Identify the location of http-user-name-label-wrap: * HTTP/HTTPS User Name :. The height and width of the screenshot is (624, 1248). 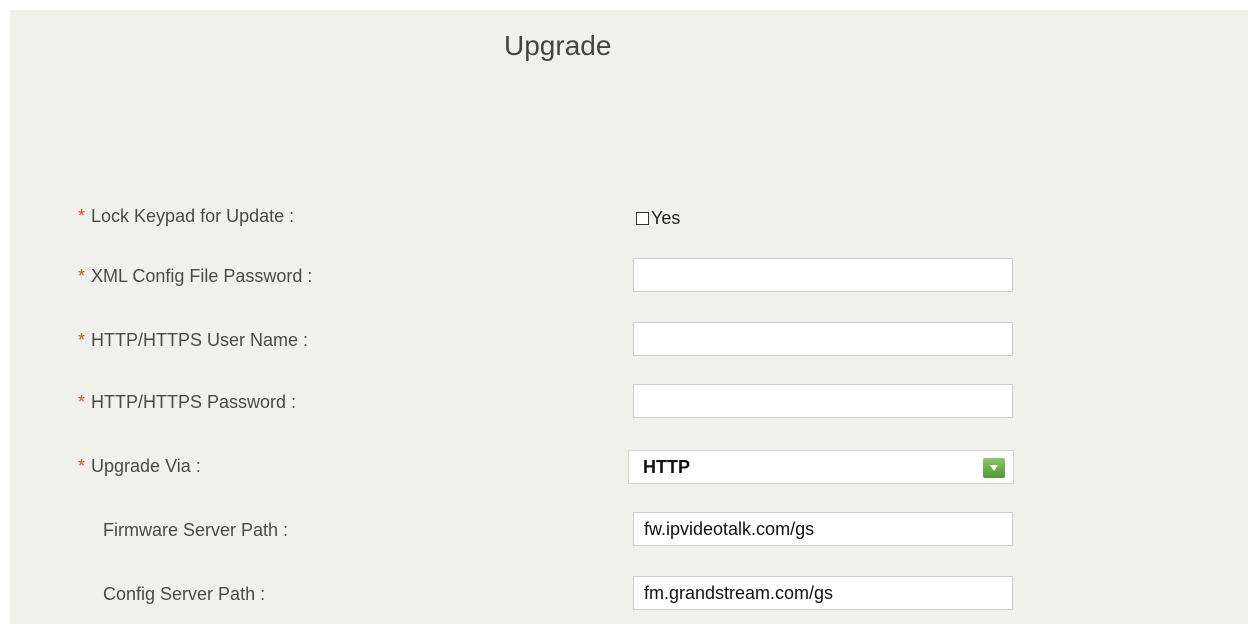
(193, 340).